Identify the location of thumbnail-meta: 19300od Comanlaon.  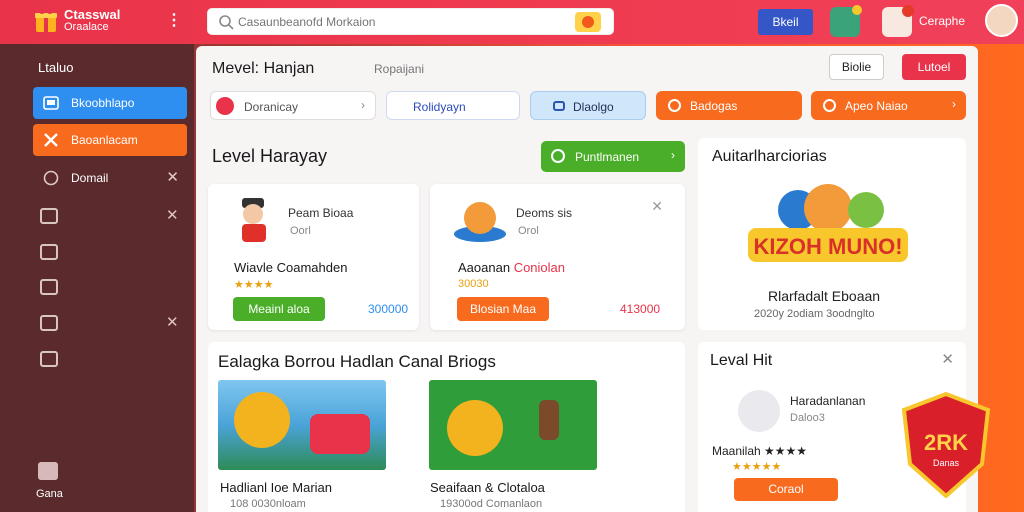
(491, 504).